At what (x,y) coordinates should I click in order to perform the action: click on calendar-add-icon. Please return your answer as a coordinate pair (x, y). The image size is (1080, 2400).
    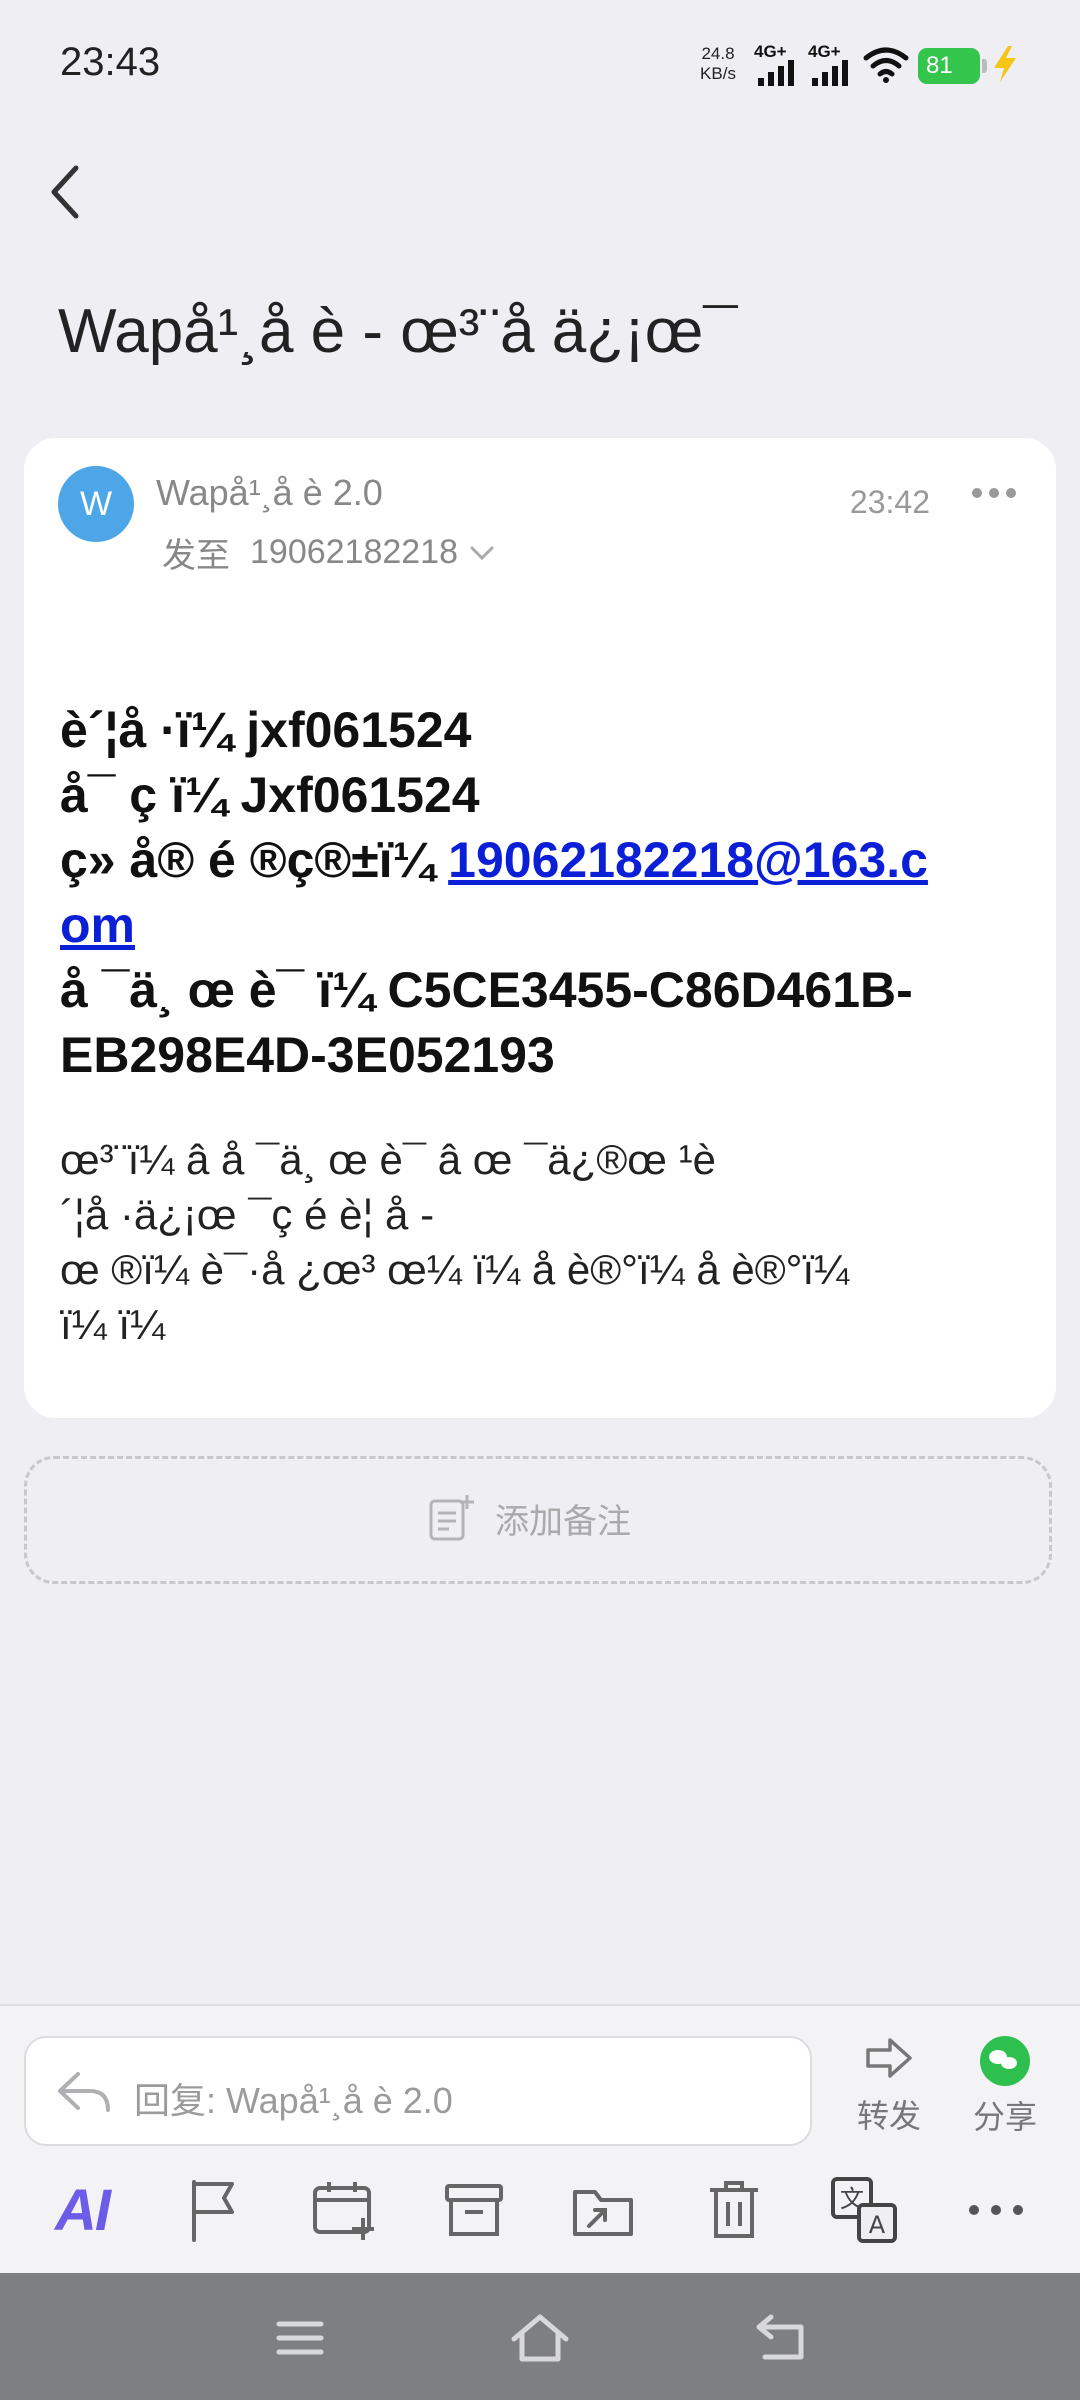
    Looking at the image, I should click on (343, 2211).